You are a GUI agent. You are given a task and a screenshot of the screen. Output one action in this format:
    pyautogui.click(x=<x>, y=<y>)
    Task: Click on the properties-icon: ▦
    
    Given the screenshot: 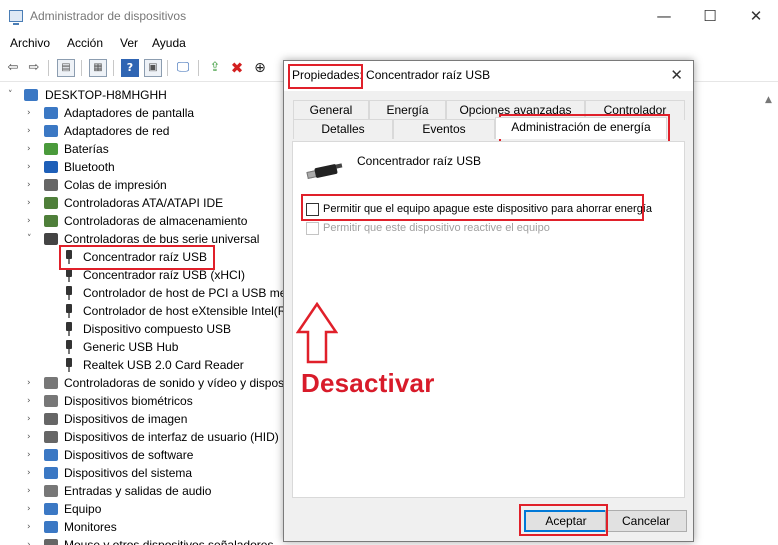 What is the action you would take?
    pyautogui.click(x=98, y=68)
    